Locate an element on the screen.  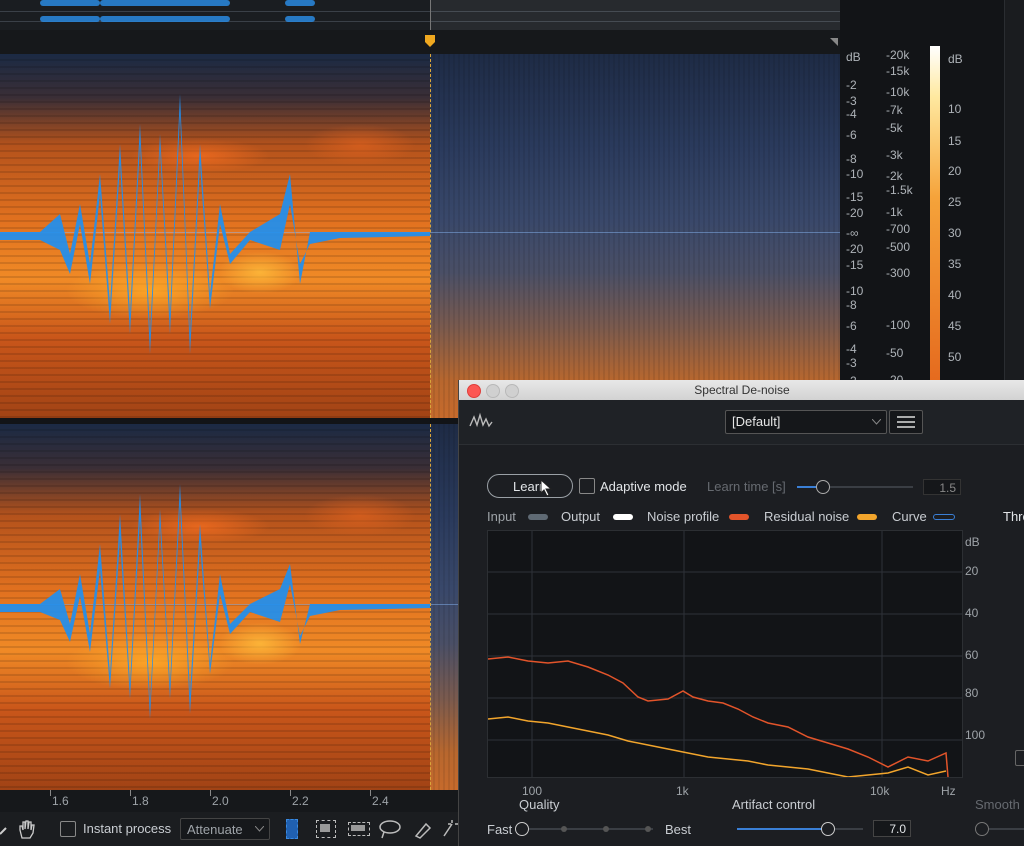
freq-label: -3k is located at coordinates (894, 155).